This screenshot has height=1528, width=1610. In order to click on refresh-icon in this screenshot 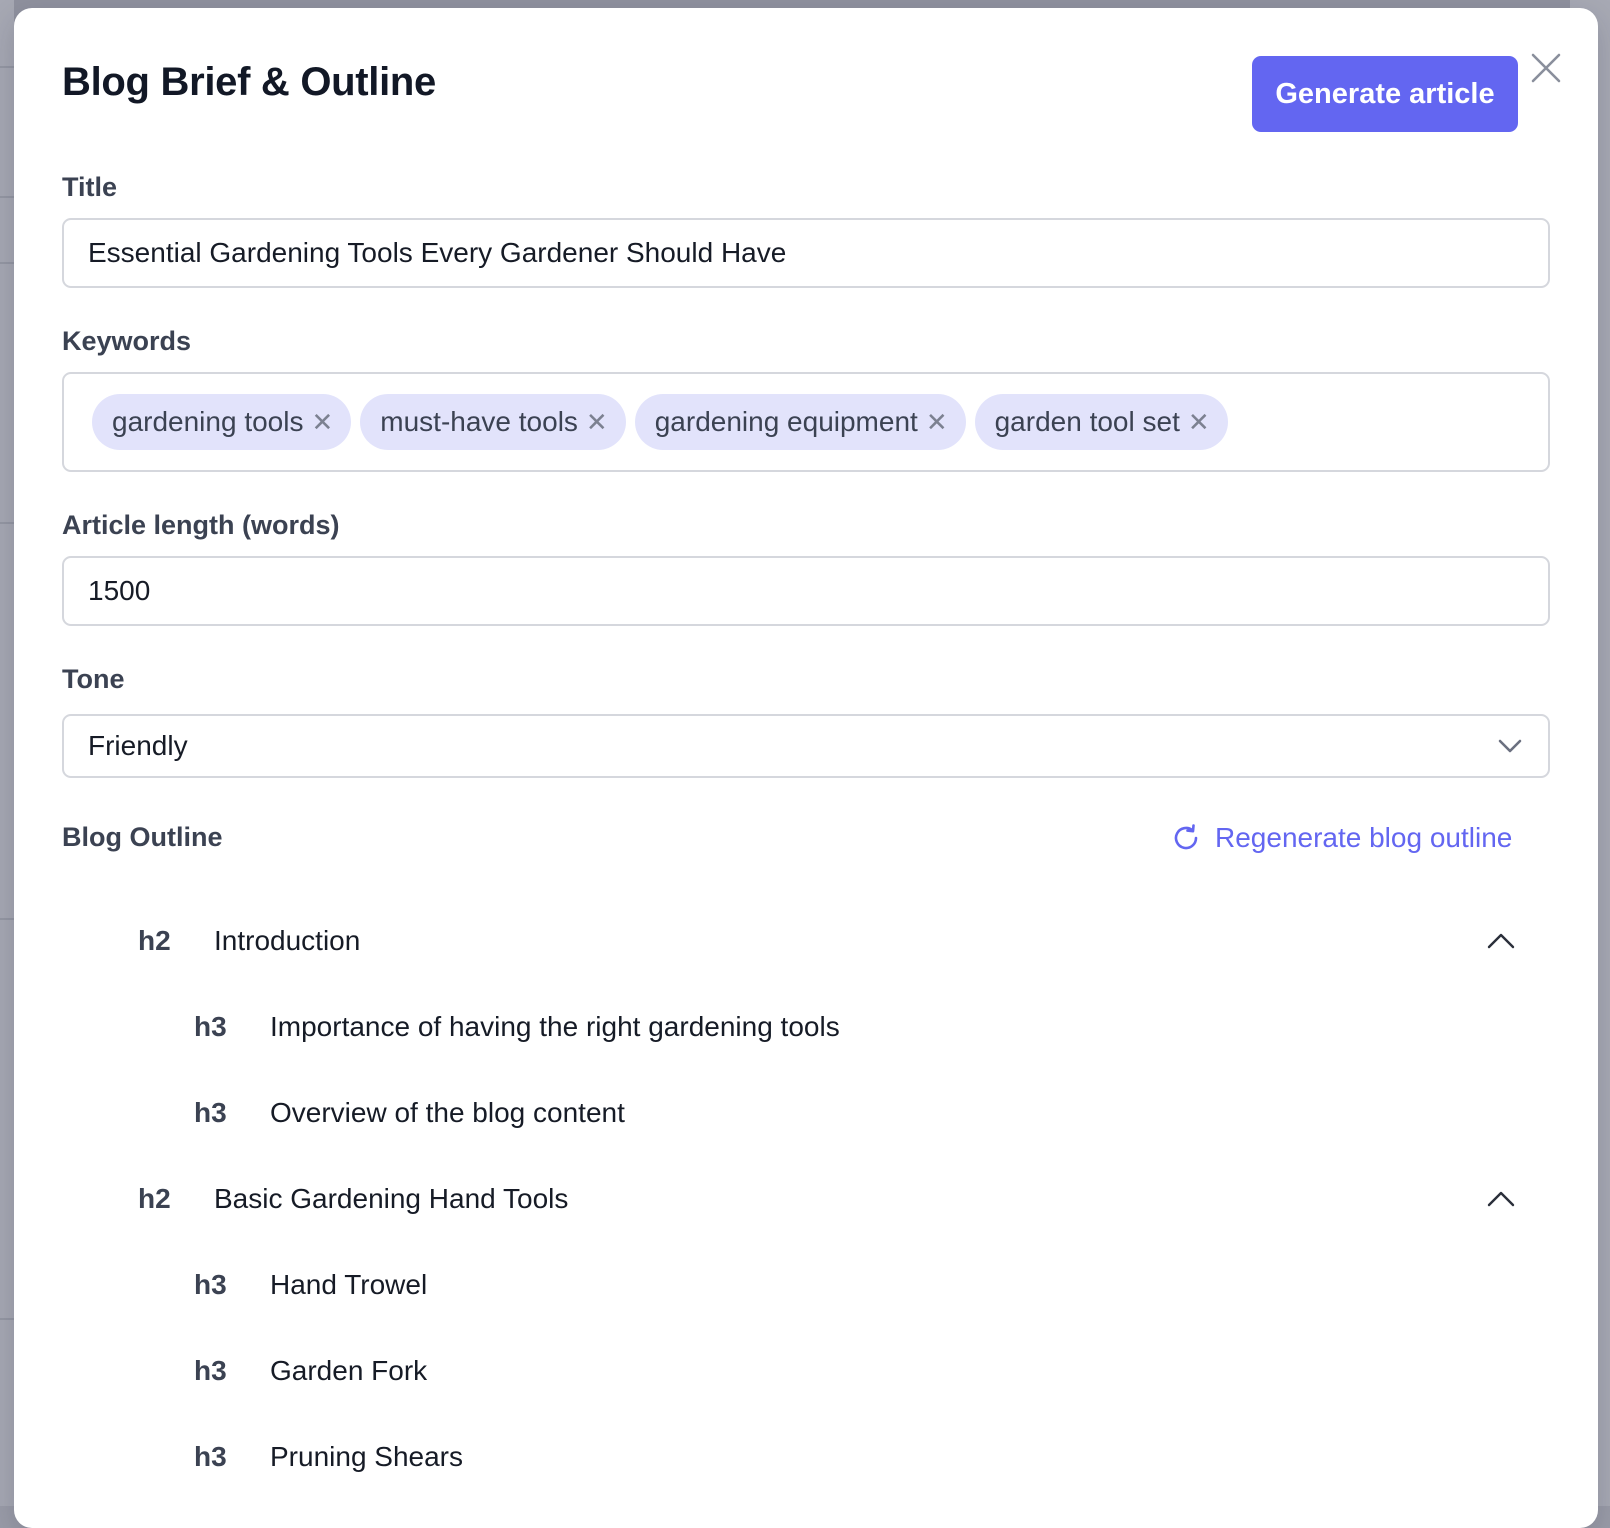, I will do `click(1186, 837)`.